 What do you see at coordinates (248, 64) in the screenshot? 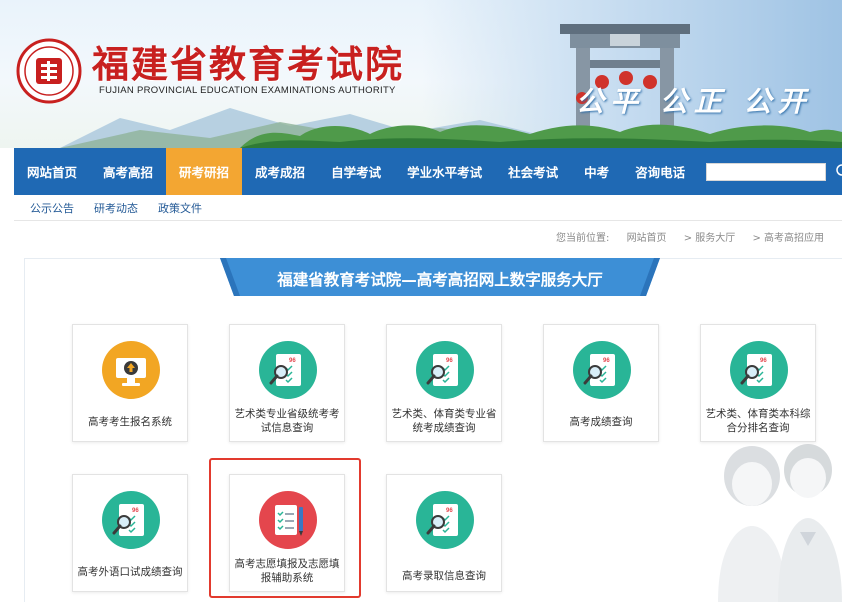
I see `site-title: 福建省教育考试院` at bounding box center [248, 64].